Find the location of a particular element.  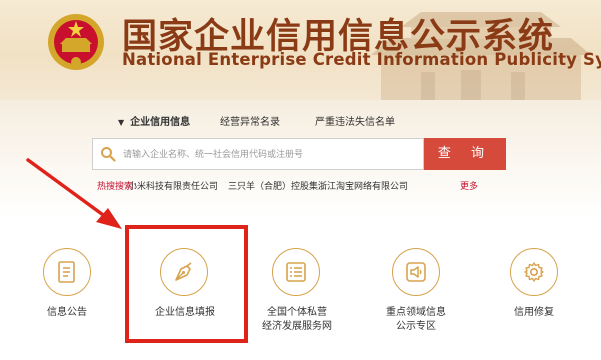

search-tabs: ▼ 企业信用信息 经营异常名录 严重违法失信名单 is located at coordinates (300, 122).